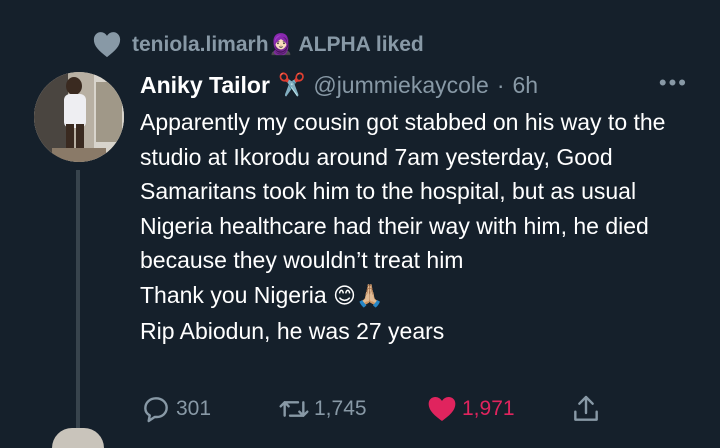 This screenshot has width=720, height=448. What do you see at coordinates (525, 85) in the screenshot?
I see `tweet-time: 6h` at bounding box center [525, 85].